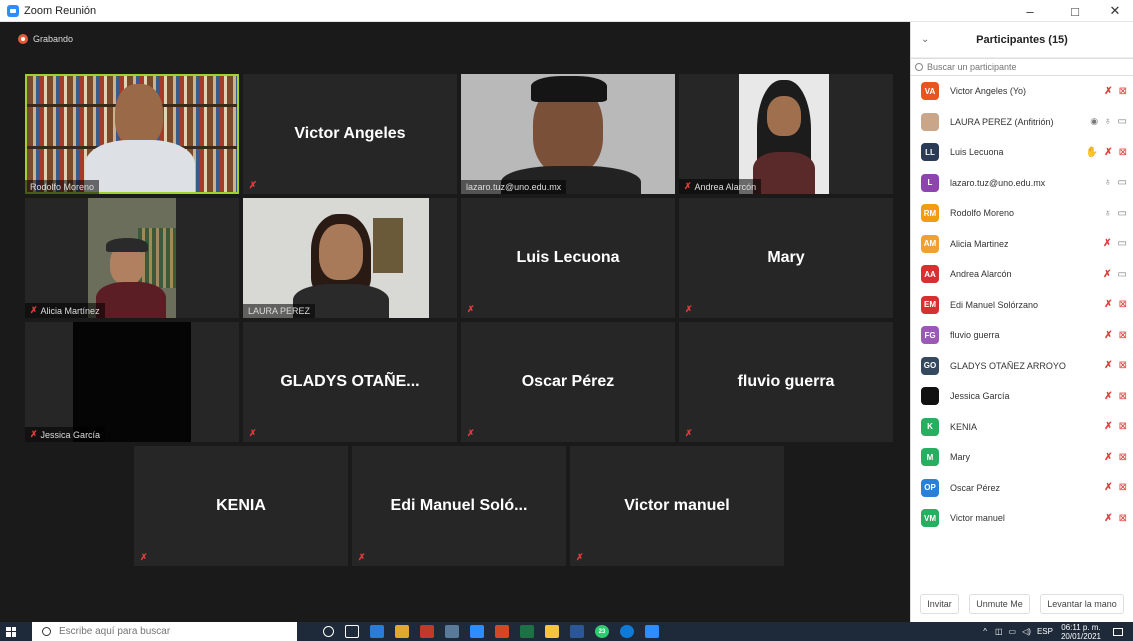 This screenshot has width=1133, height=641. I want to click on maximize-button: □, so click(1075, 11).